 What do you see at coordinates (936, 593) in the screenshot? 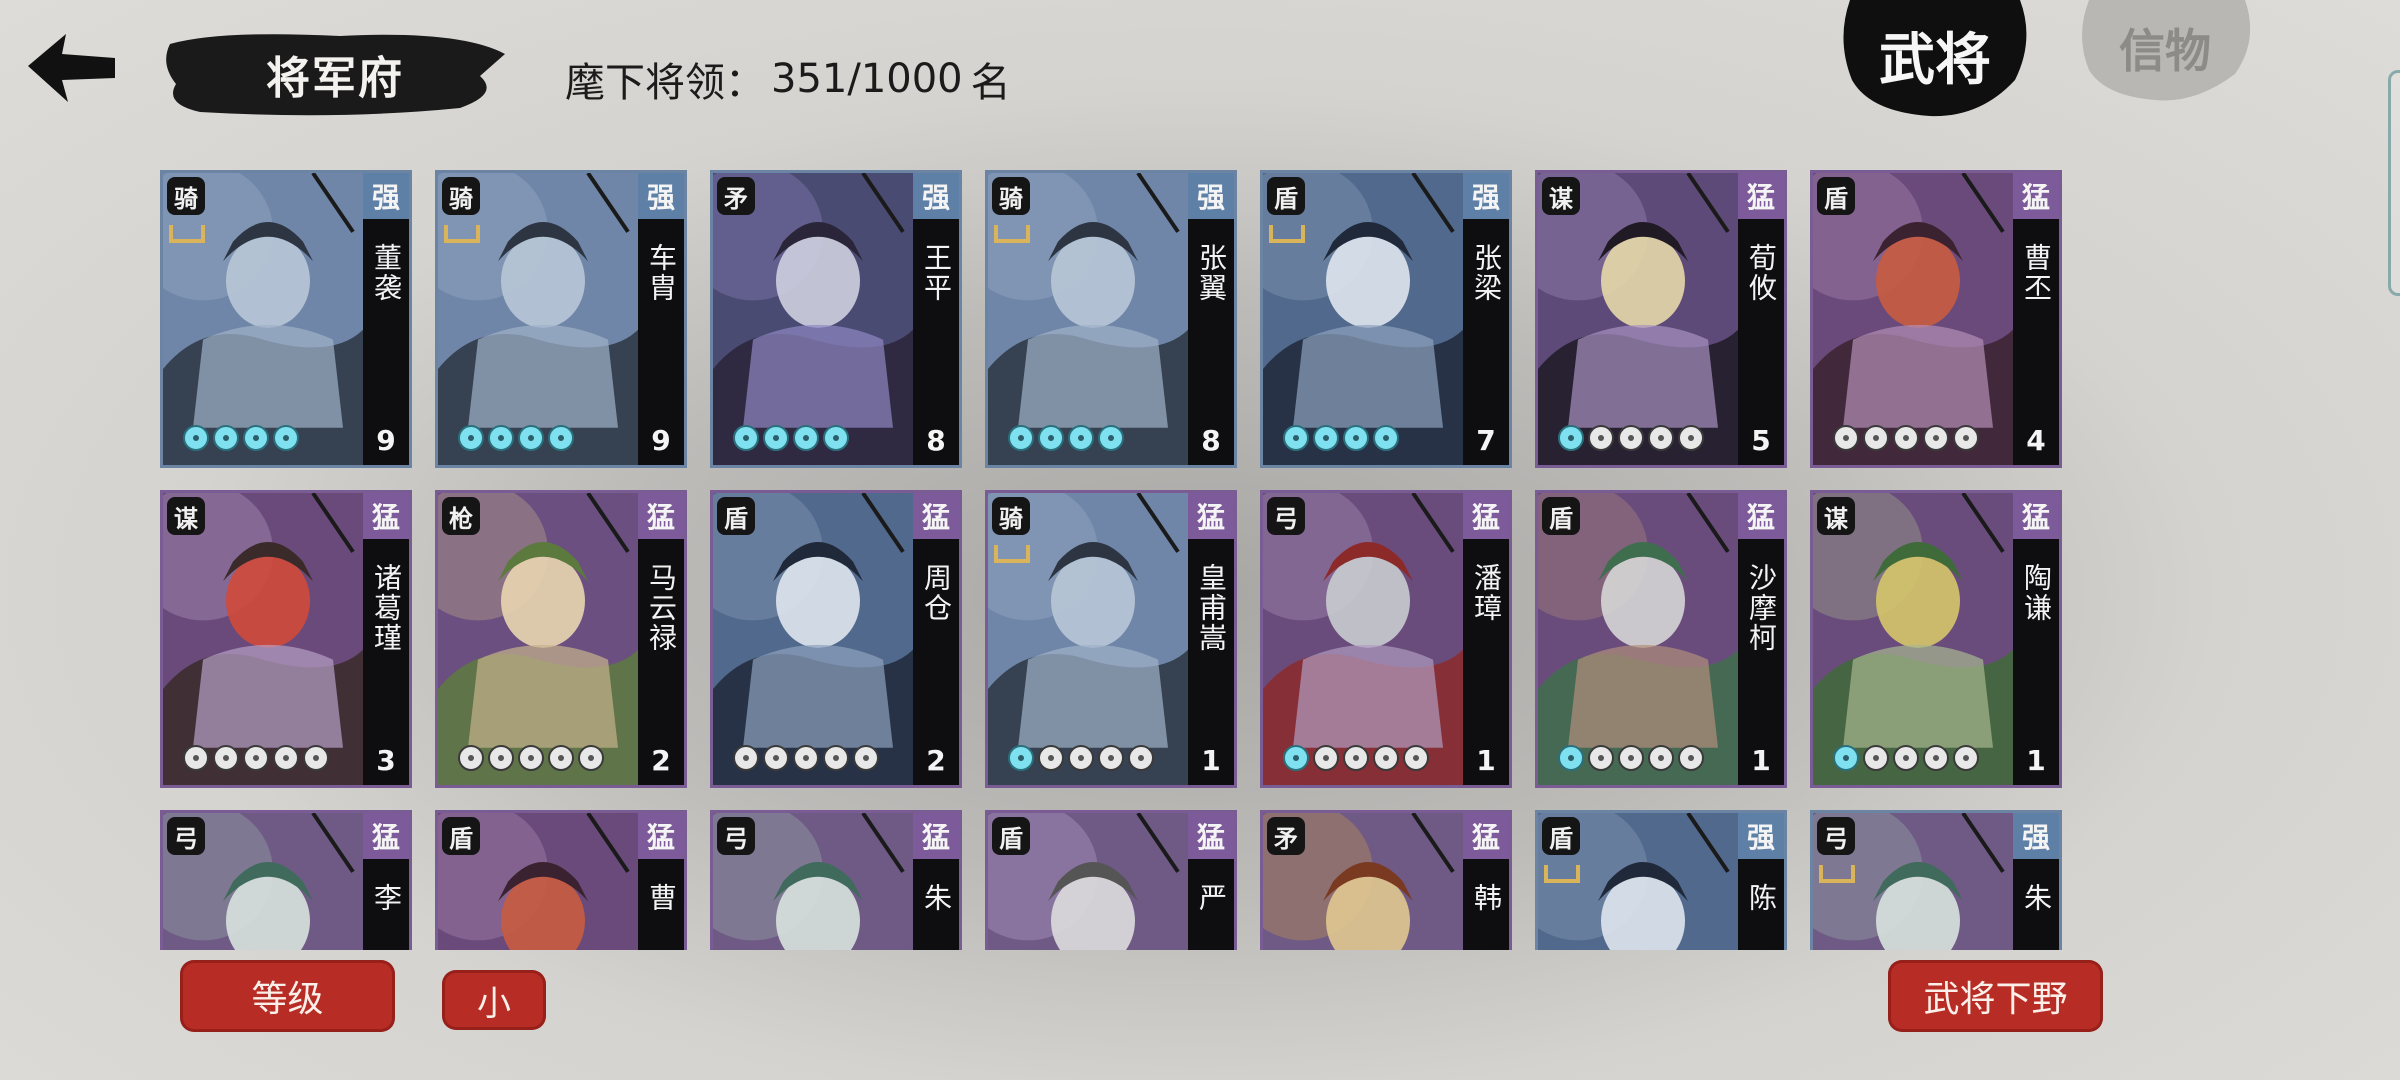
I see `general-name: 周仓` at bounding box center [936, 593].